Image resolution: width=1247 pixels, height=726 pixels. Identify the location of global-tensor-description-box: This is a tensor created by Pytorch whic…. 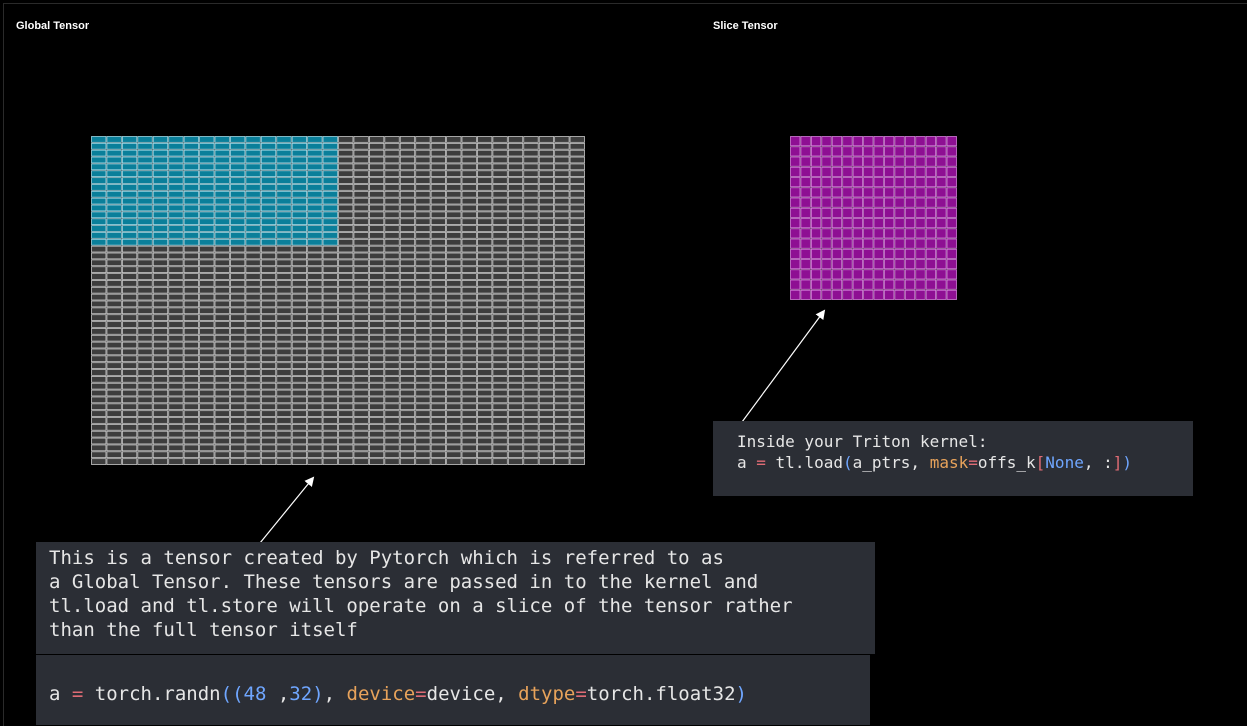
(455, 598).